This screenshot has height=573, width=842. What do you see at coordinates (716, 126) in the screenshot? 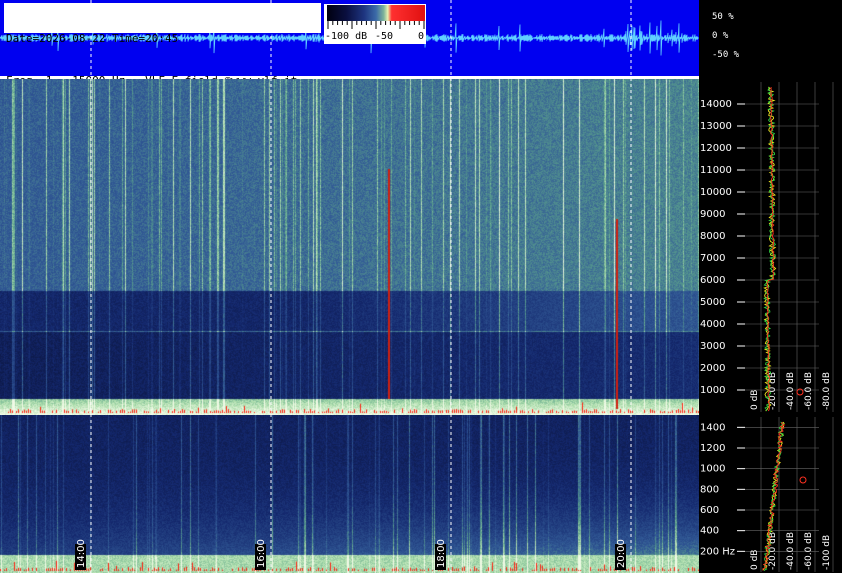
I see `freq-tick-label: 13000` at bounding box center [716, 126].